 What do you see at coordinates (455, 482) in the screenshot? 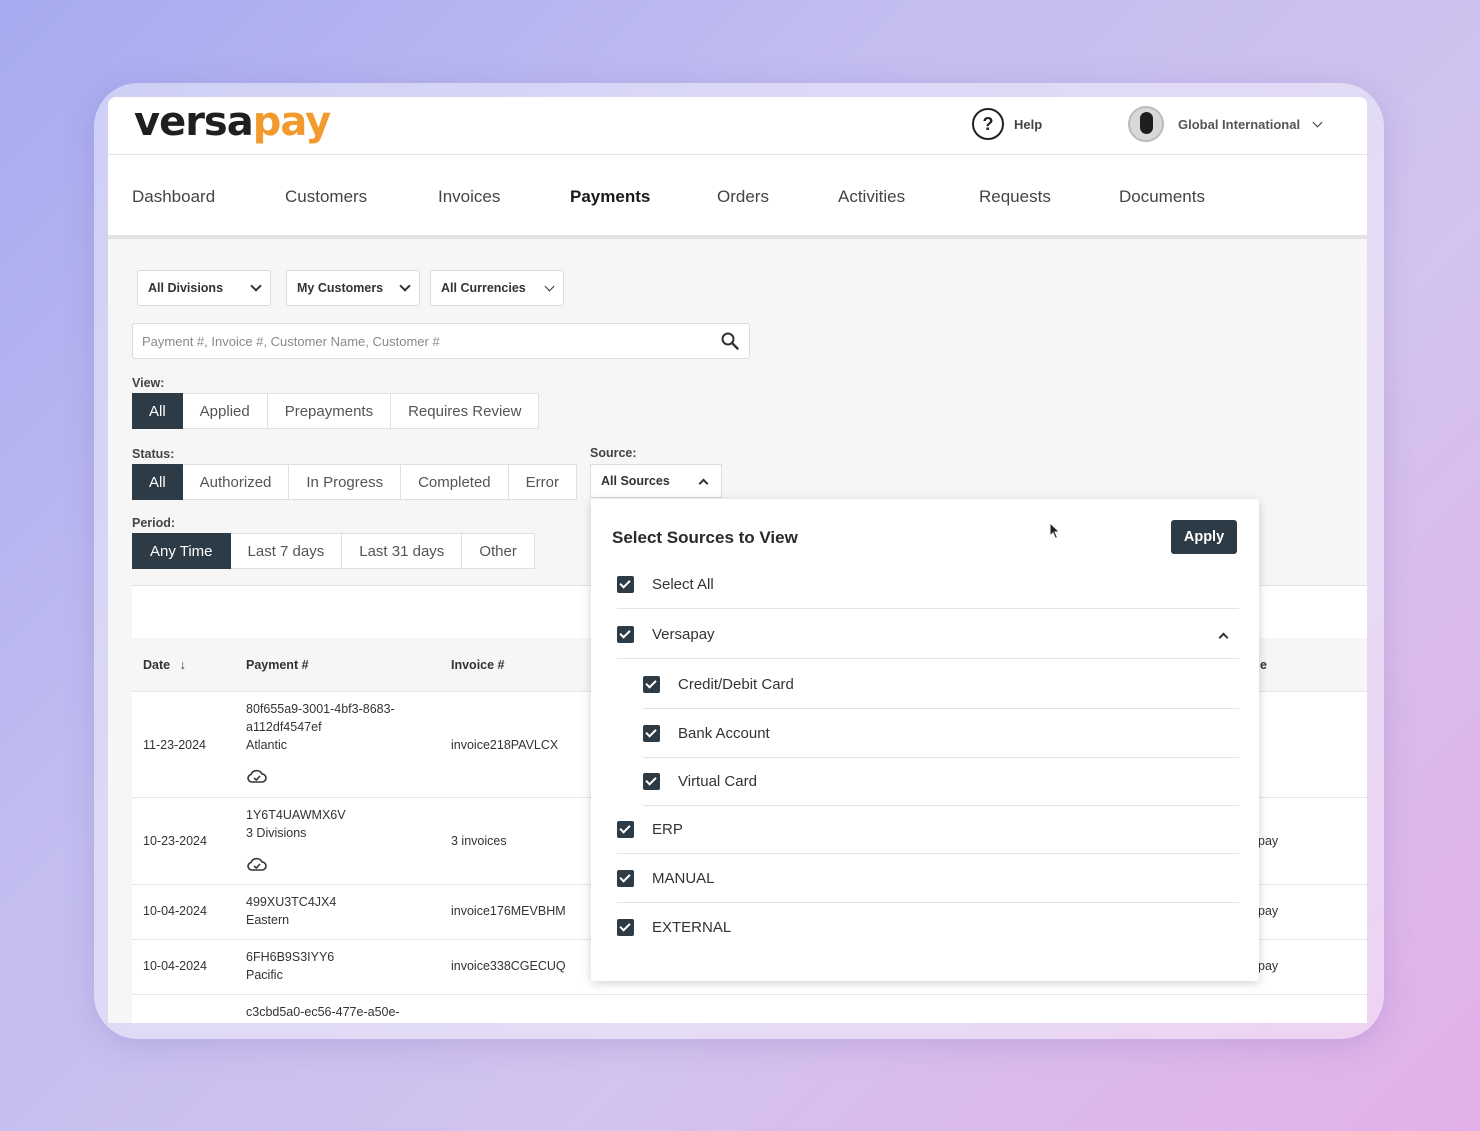
I see `status-option-completed: Completed` at bounding box center [455, 482].